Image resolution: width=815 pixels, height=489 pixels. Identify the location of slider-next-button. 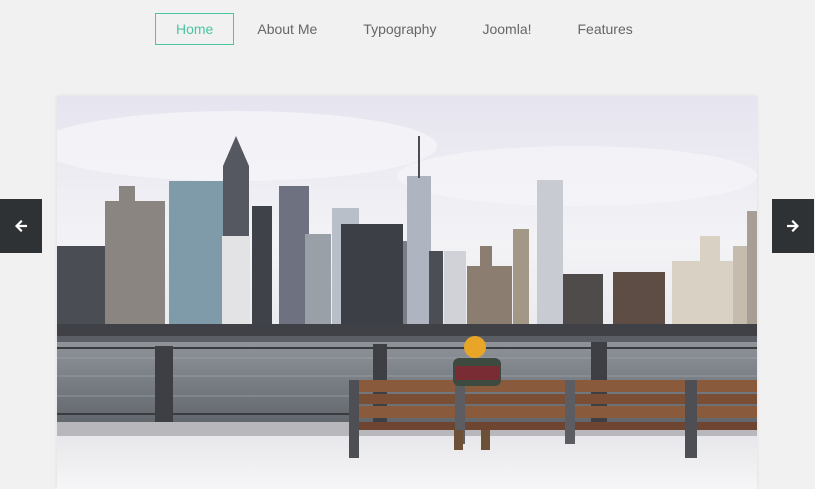
(793, 226).